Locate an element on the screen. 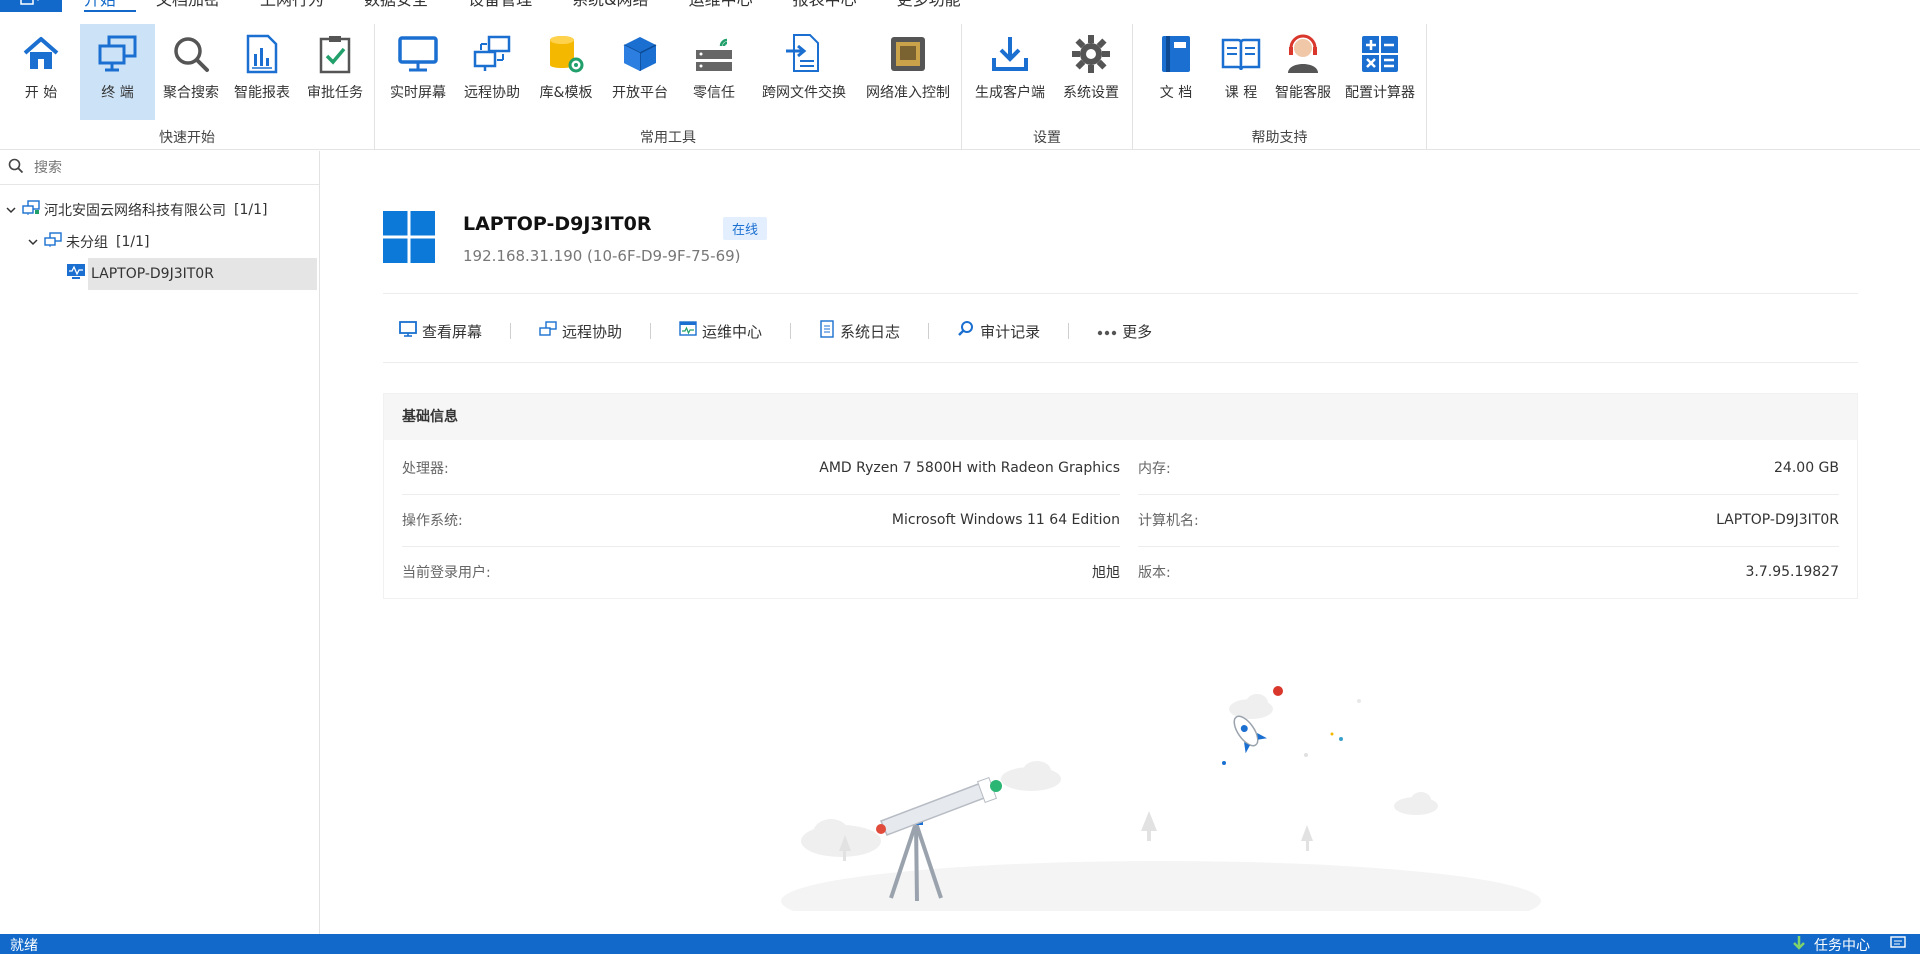 The height and width of the screenshot is (954, 1920). tree-node-device: LAPTOP-D9J3IT0R is located at coordinates (159, 274).